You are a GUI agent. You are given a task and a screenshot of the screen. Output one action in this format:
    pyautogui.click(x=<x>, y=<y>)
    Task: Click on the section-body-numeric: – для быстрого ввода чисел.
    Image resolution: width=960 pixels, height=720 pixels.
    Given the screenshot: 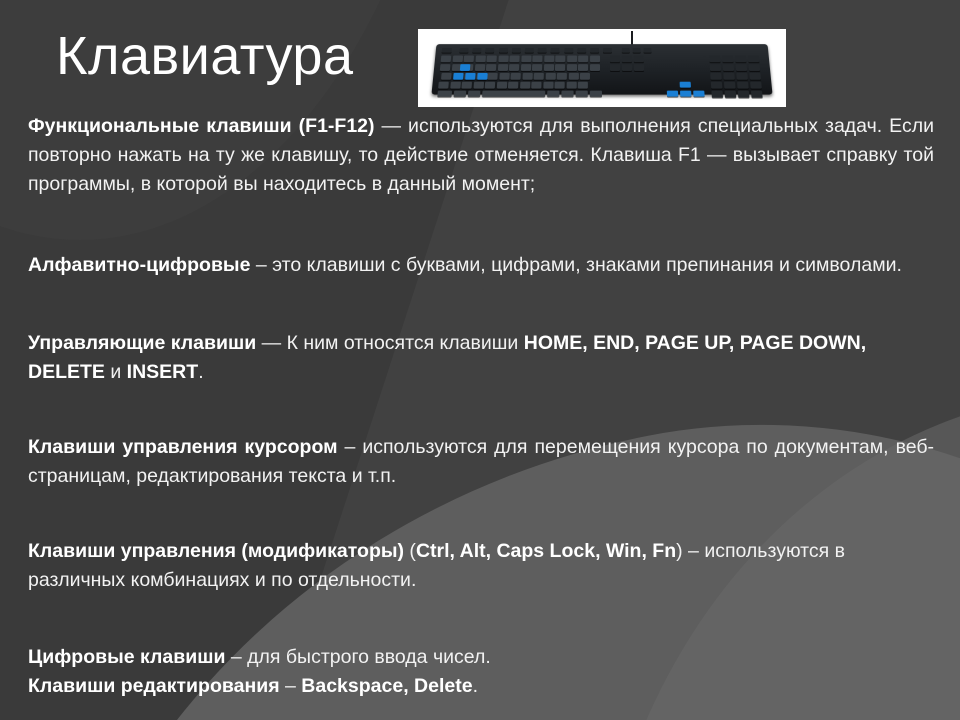 What is the action you would take?
    pyautogui.click(x=358, y=657)
    